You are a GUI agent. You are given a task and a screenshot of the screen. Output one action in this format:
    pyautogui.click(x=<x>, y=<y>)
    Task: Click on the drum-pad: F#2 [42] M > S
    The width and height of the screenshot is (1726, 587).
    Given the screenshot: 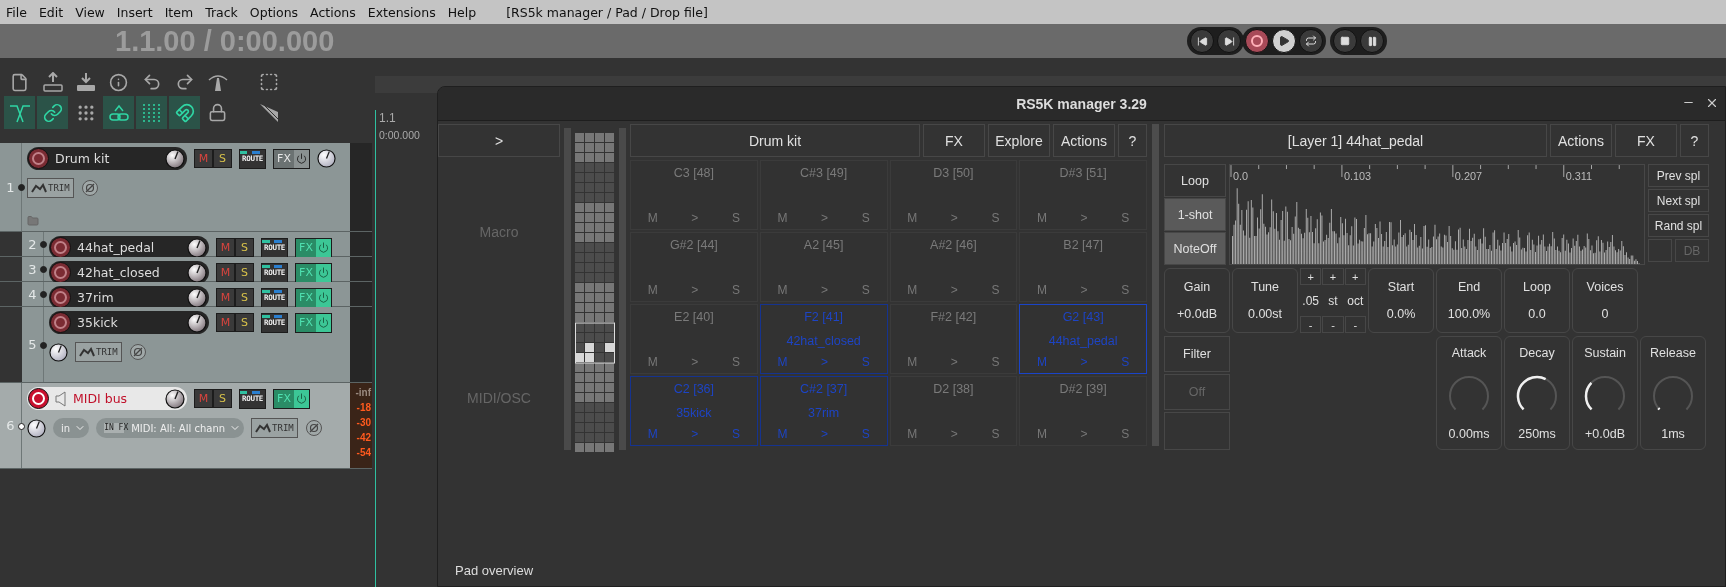 What is the action you would take?
    pyautogui.click(x=953, y=339)
    